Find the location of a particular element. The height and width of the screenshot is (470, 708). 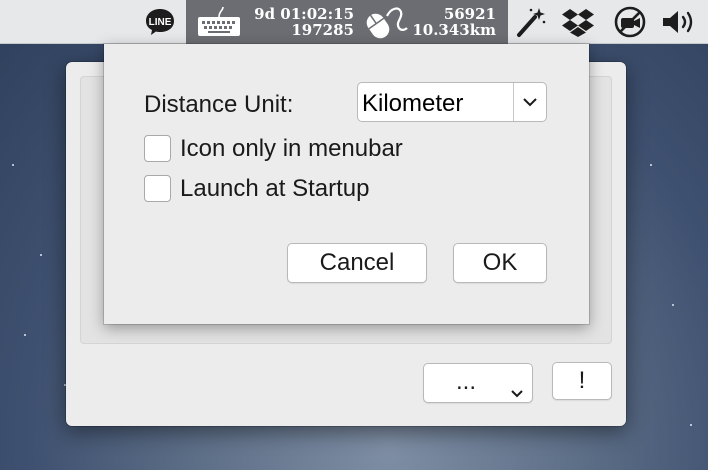

alert-button-label: ! is located at coordinates (582, 380).